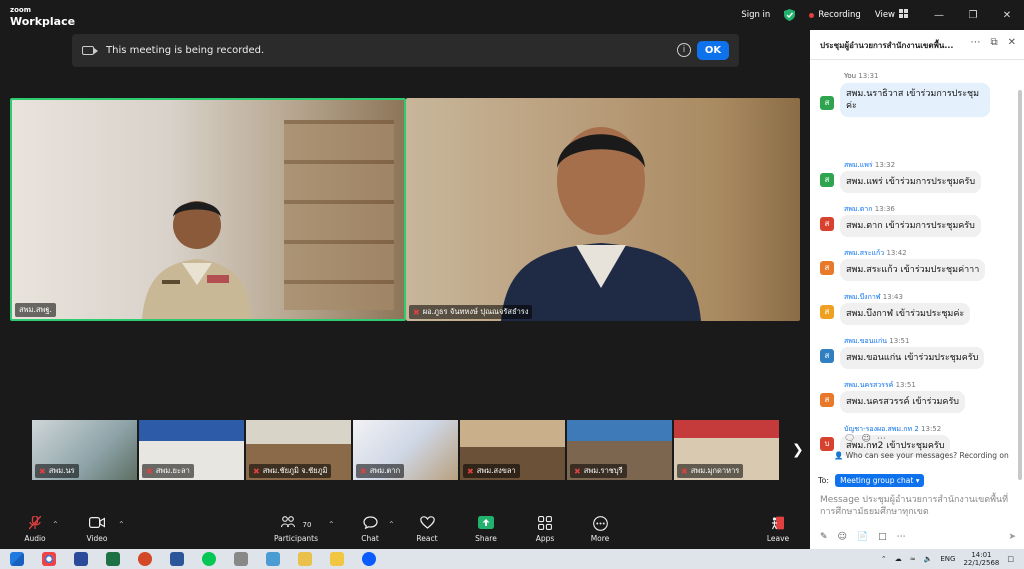 This screenshot has height=569, width=1024. I want to click on thumbnail-tile: ✖ สพม.มุกดาหาร, so click(726, 450).